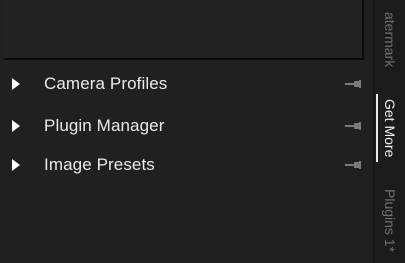  Describe the element at coordinates (106, 83) in the screenshot. I see `panel-item-label: Camera Profiles` at that location.